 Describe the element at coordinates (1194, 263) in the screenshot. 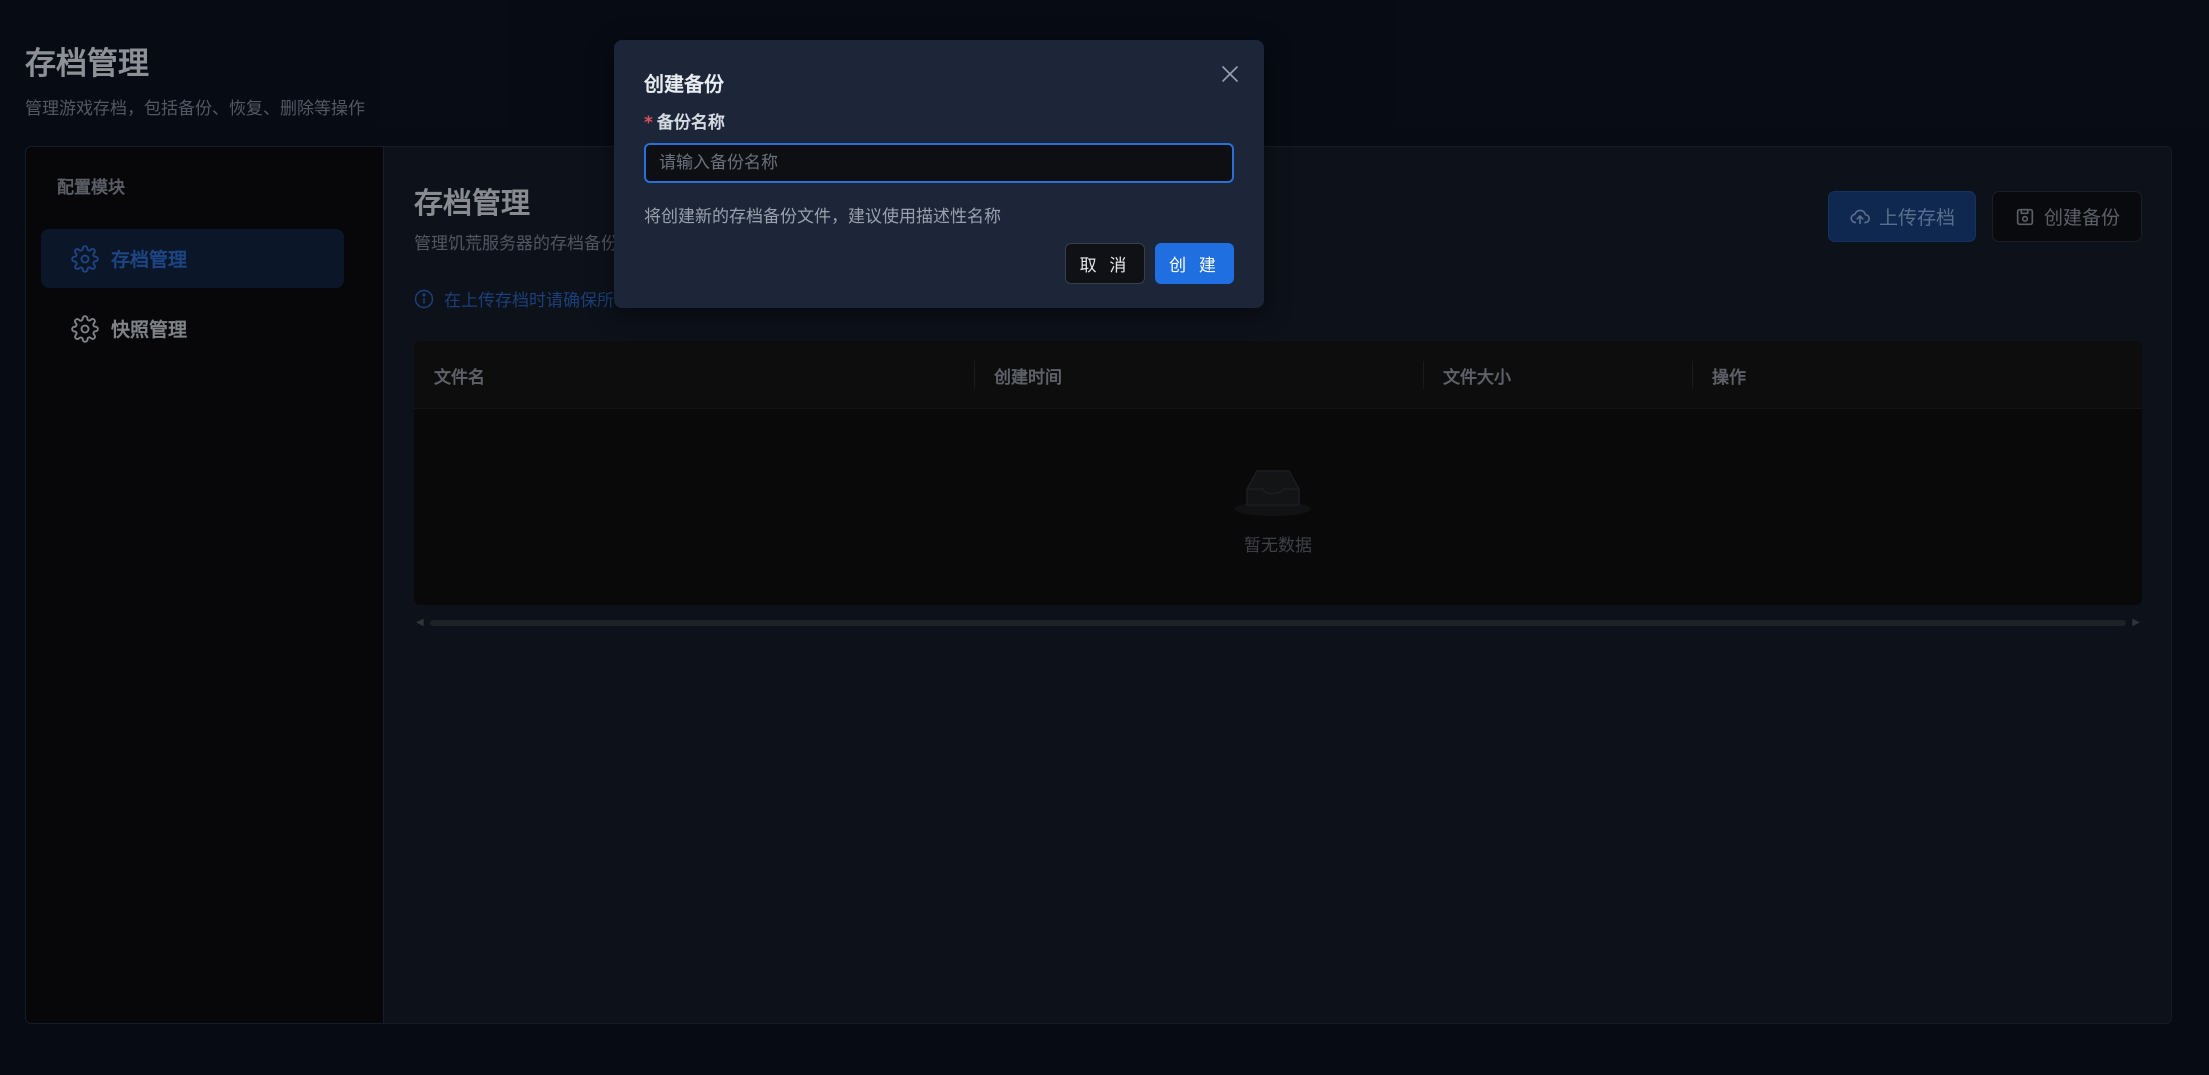

I see `create-button: 创 建` at that location.